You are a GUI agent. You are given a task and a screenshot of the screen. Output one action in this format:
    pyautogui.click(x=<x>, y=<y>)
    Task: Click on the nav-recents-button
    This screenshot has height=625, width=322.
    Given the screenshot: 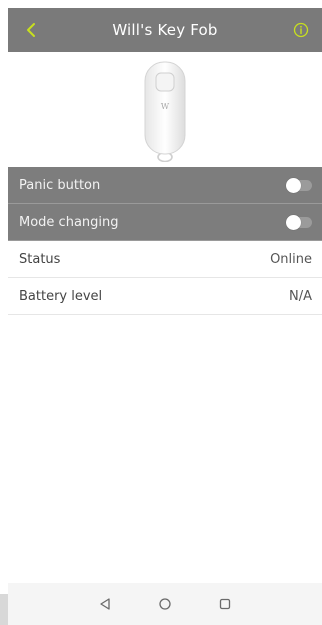 What is the action you would take?
    pyautogui.click(x=225, y=604)
    